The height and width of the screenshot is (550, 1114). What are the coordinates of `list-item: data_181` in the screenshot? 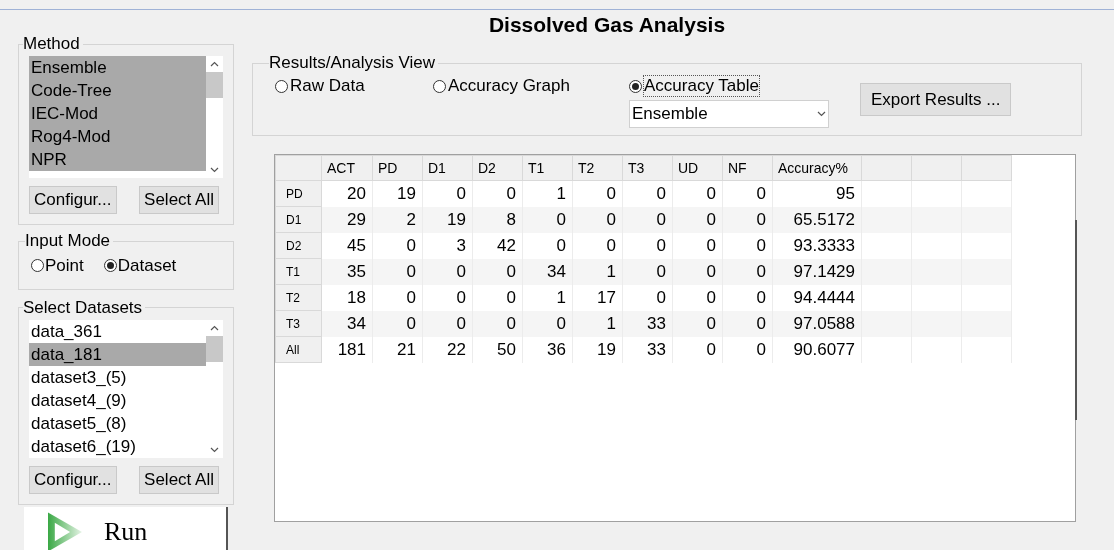 It's located at (117, 354).